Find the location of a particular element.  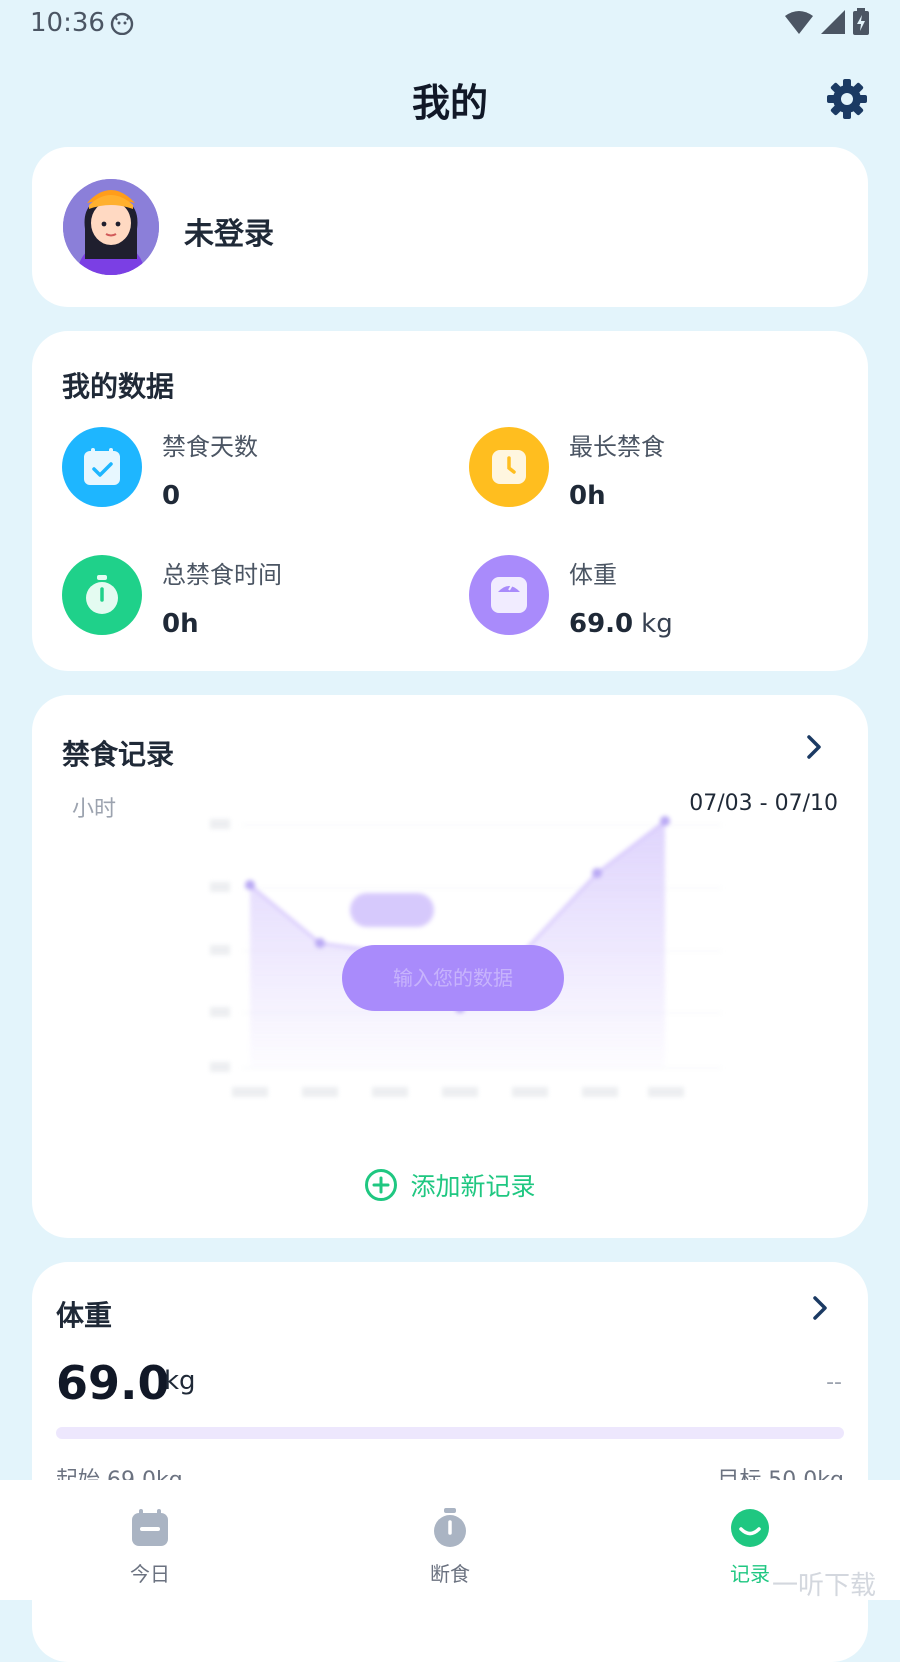

battery-icon is located at coordinates (861, 21).